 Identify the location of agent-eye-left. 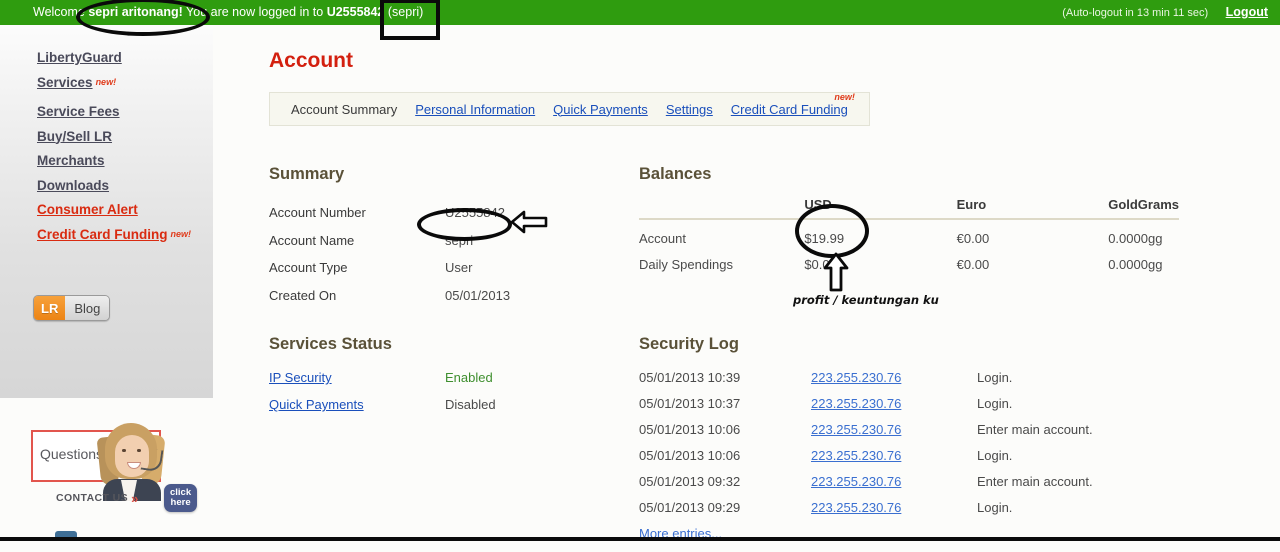
(124, 450).